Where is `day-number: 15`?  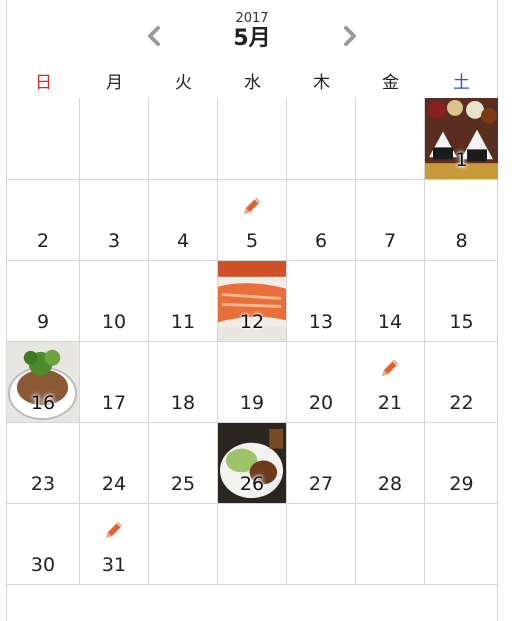
day-number: 15 is located at coordinates (461, 322).